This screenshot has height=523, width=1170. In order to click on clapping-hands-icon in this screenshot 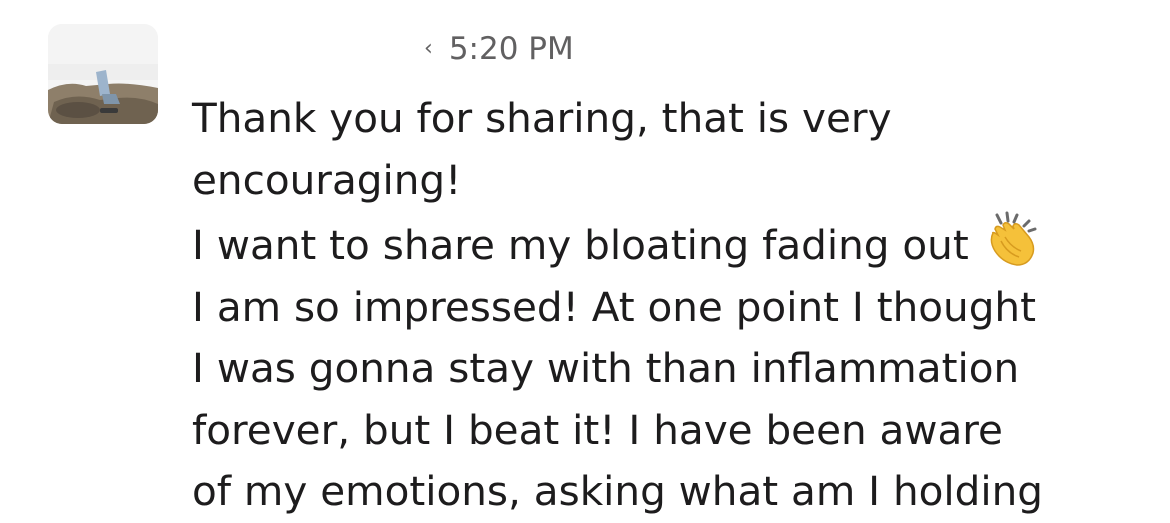, I will do `click(1011, 240)`.